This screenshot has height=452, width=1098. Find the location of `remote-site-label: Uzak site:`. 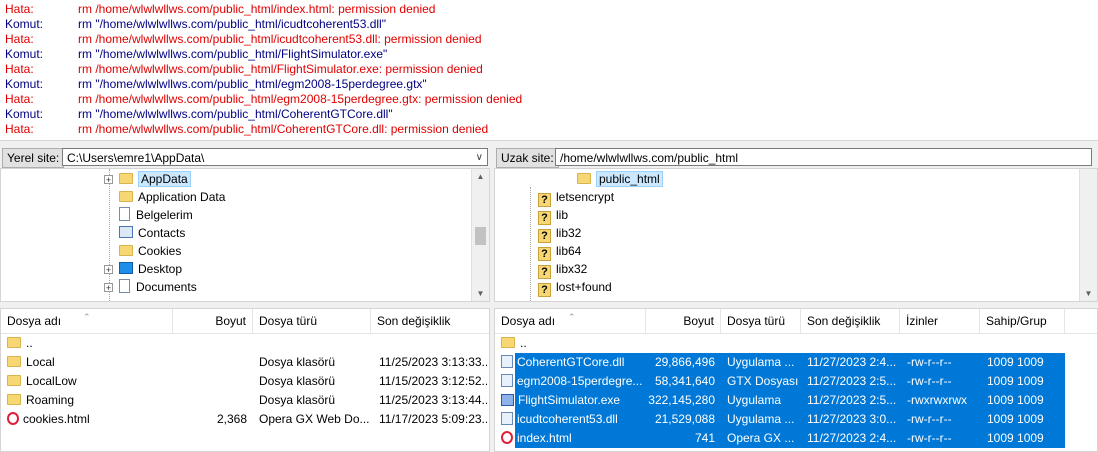

remote-site-label: Uzak site: is located at coordinates (527, 158).